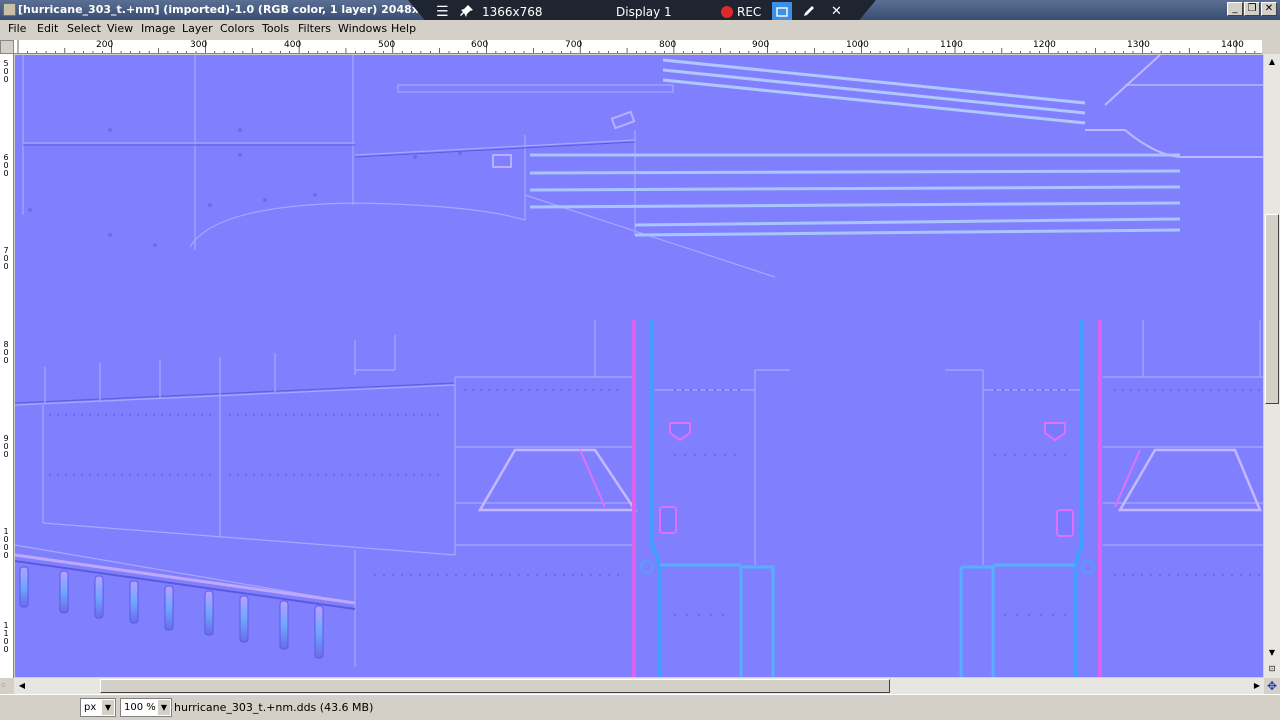  Describe the element at coordinates (6, 637) in the screenshot. I see `ruler-label: 1100` at that location.